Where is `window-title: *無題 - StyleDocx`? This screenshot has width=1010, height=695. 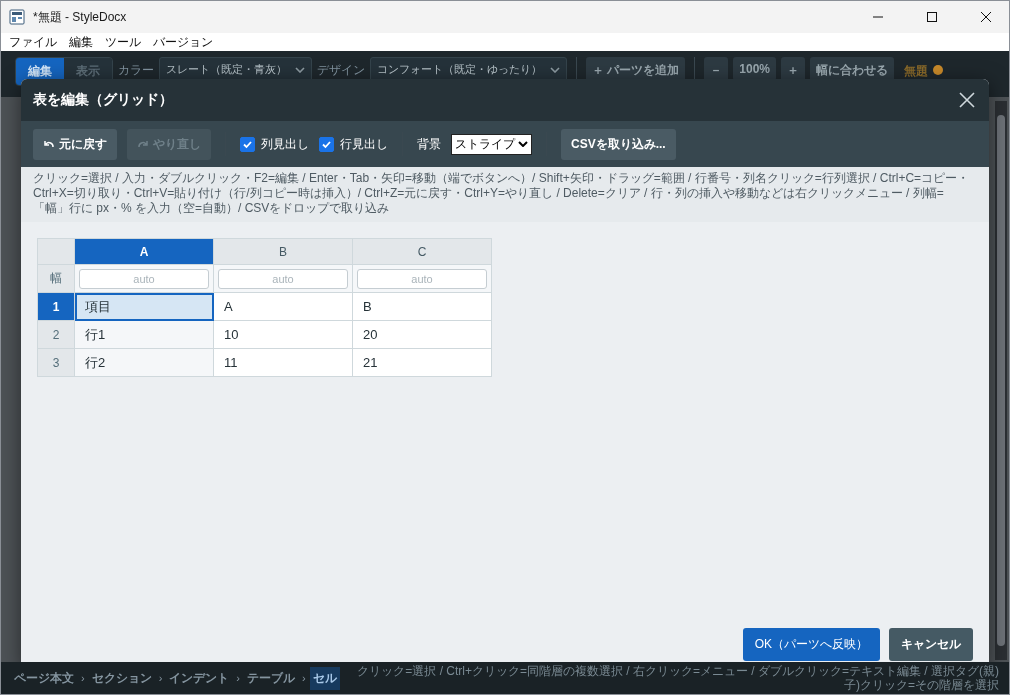 window-title: *無題 - StyleDocx is located at coordinates (80, 17).